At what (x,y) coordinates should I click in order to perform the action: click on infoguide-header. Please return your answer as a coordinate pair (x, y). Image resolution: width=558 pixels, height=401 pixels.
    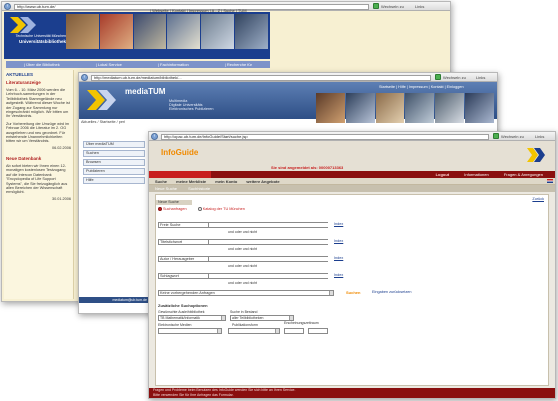
    Looking at the image, I should click on (352, 156).